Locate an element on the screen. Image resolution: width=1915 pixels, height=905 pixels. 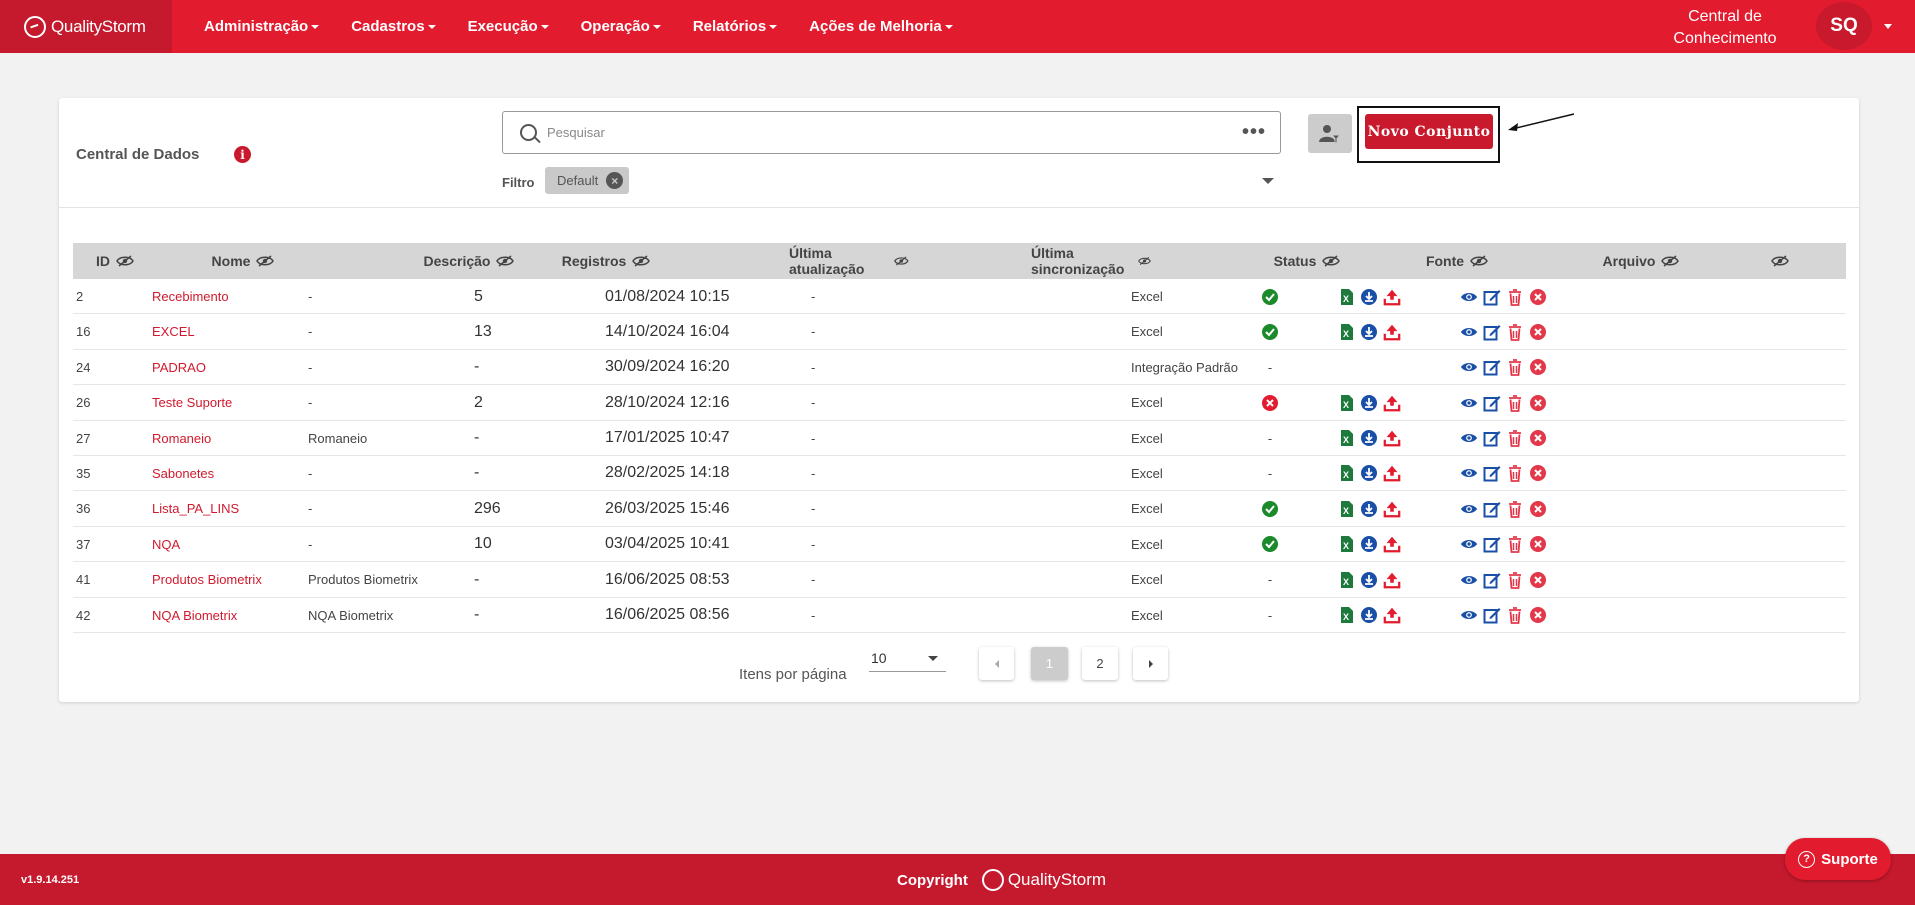
cell-name-link: Teste Suporte is located at coordinates (192, 402).